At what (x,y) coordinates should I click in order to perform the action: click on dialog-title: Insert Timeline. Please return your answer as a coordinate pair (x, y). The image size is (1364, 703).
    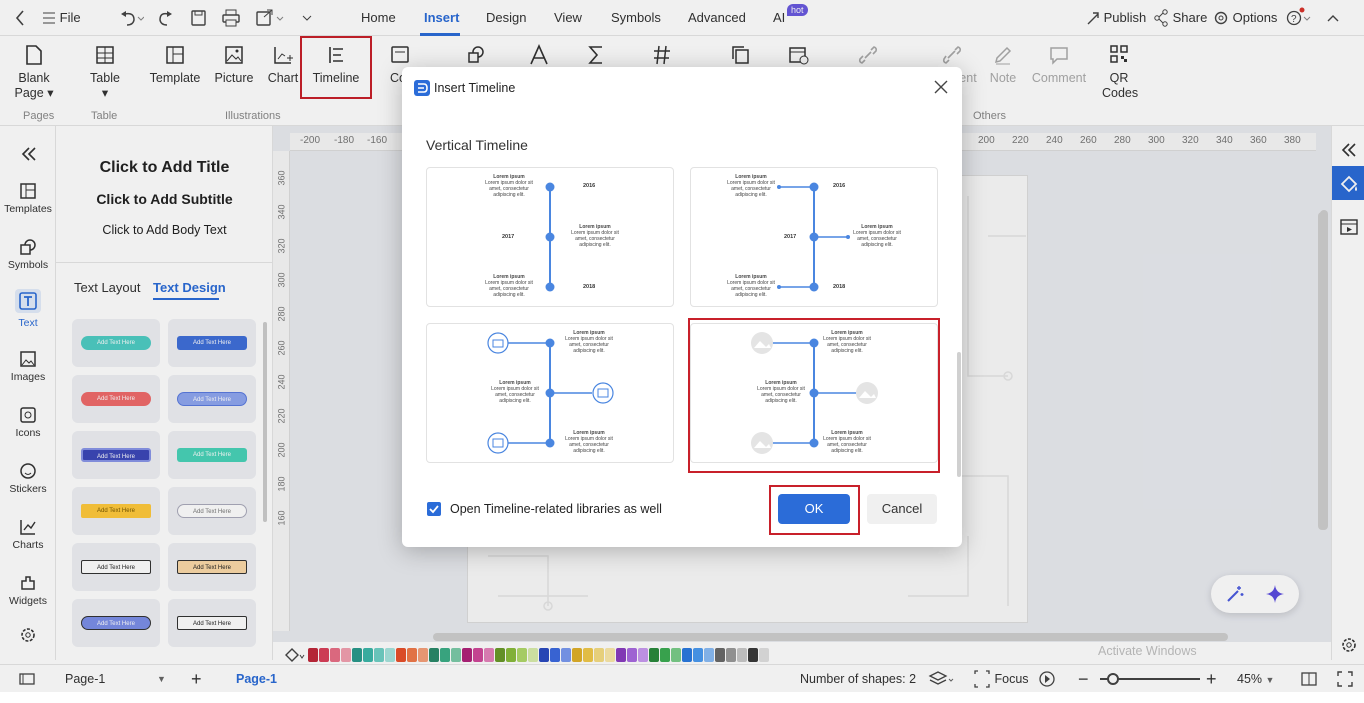
    Looking at the image, I should click on (475, 88).